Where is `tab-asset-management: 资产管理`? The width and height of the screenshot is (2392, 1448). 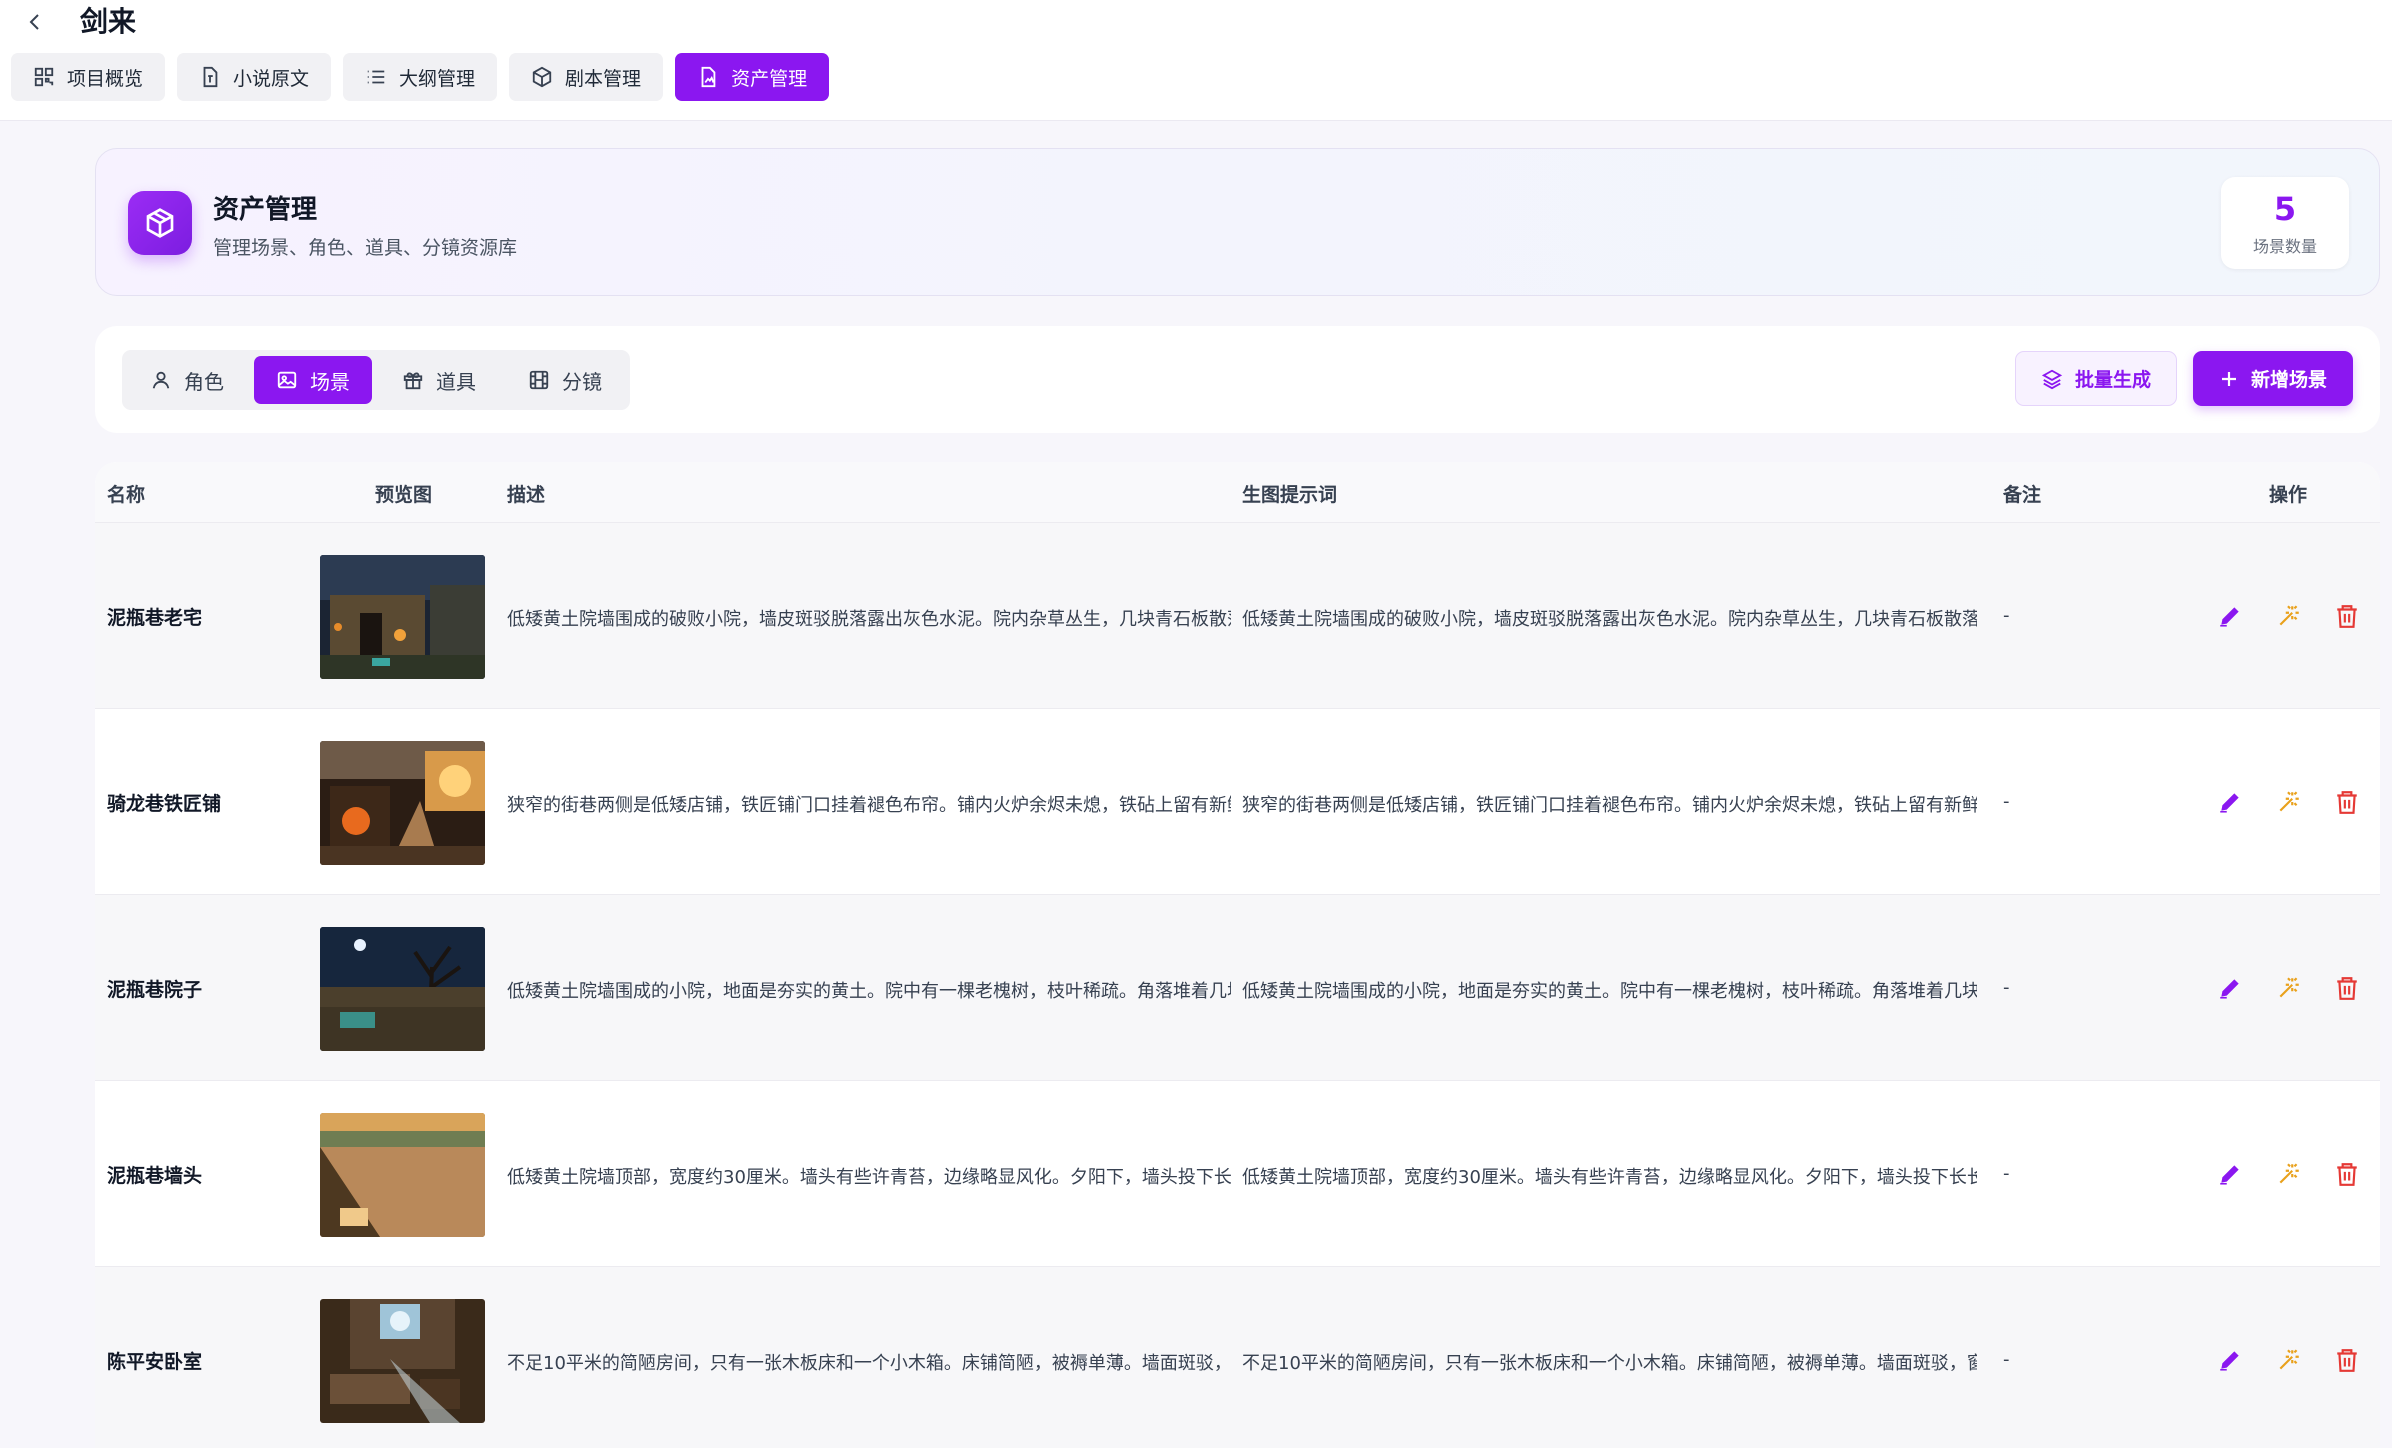
tab-asset-management: 资产管理 is located at coordinates (752, 77).